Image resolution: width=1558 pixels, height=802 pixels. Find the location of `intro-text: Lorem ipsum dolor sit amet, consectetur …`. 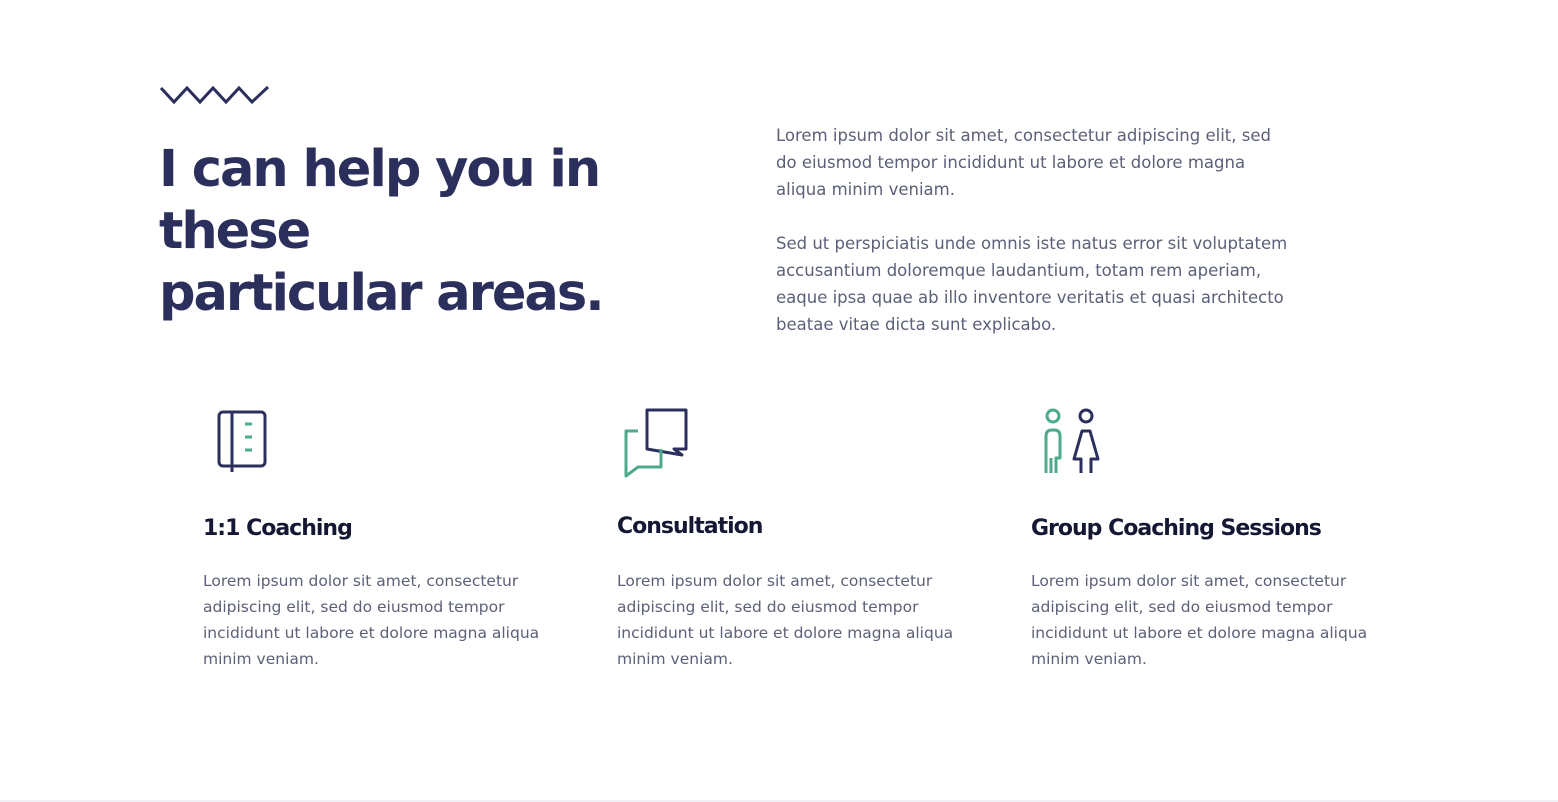

intro-text: Lorem ipsum dolor sit amet, consectetur … is located at coordinates (1036, 243).